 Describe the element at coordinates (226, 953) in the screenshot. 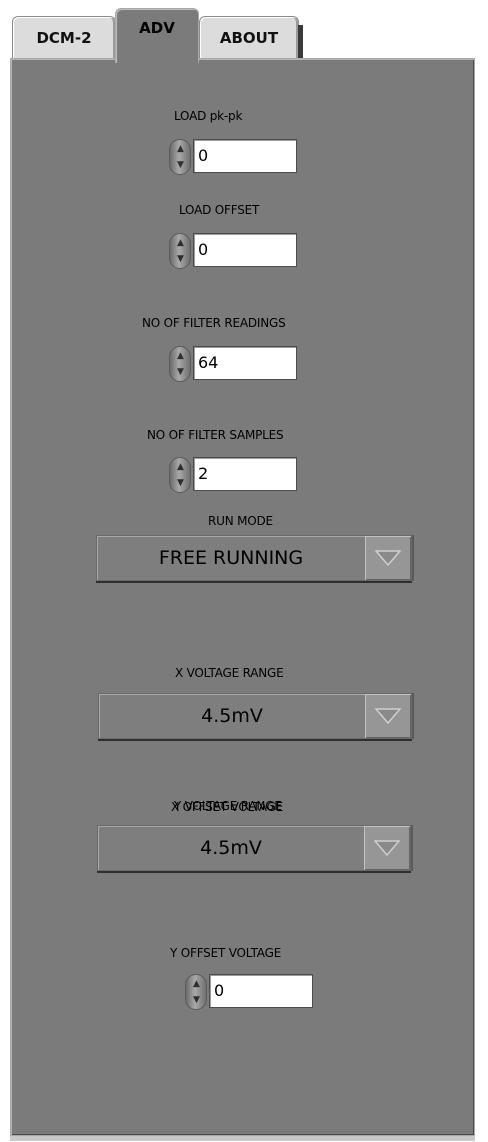

I see `y-offset-voltage-label: Y OFFSET VOLTAGE` at that location.